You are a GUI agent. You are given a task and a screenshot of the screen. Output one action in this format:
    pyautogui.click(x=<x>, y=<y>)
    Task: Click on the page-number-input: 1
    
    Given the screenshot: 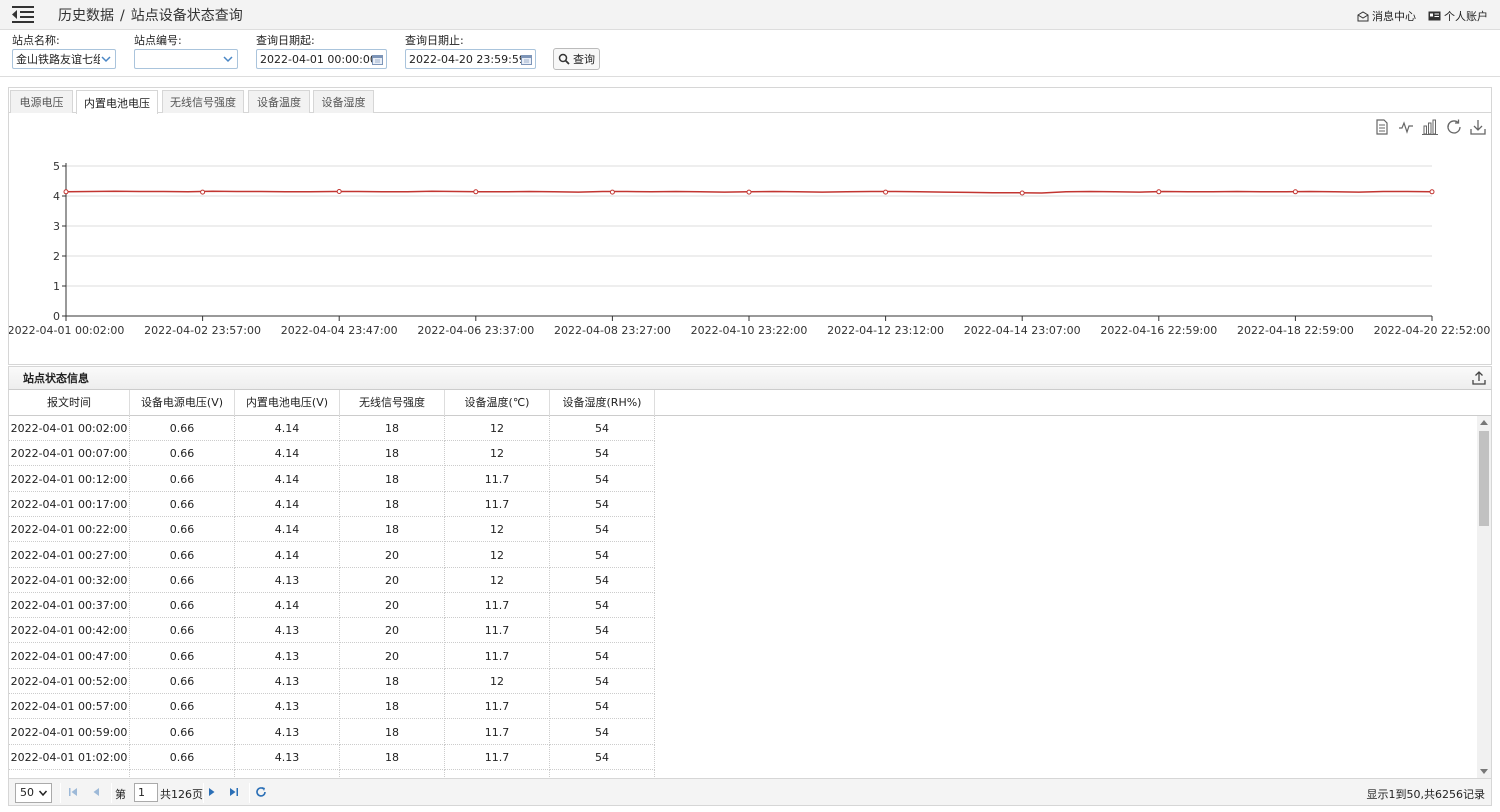 What is the action you would take?
    pyautogui.click(x=146, y=792)
    